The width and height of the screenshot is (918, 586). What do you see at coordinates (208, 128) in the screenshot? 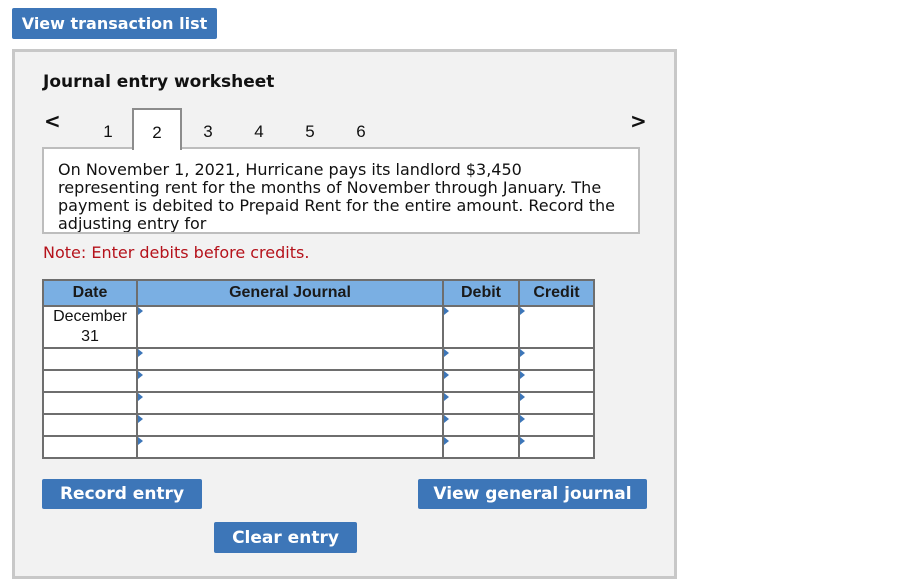
I see `tab-3: 3` at bounding box center [208, 128].